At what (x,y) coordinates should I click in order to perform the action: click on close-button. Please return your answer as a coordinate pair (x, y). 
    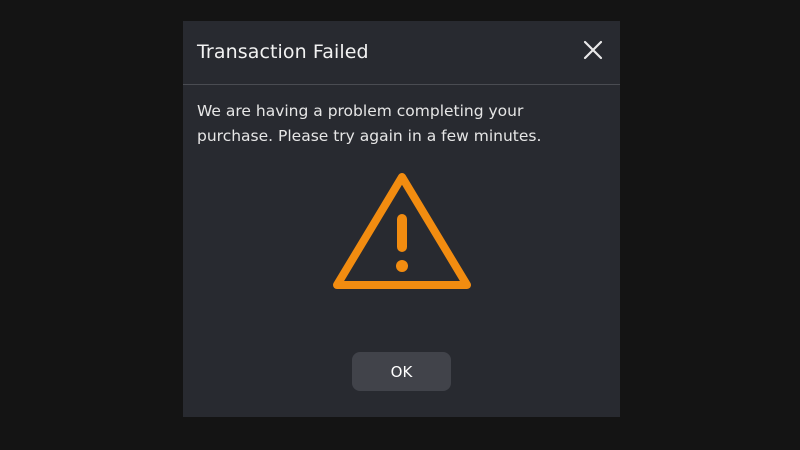
    Looking at the image, I should click on (593, 50).